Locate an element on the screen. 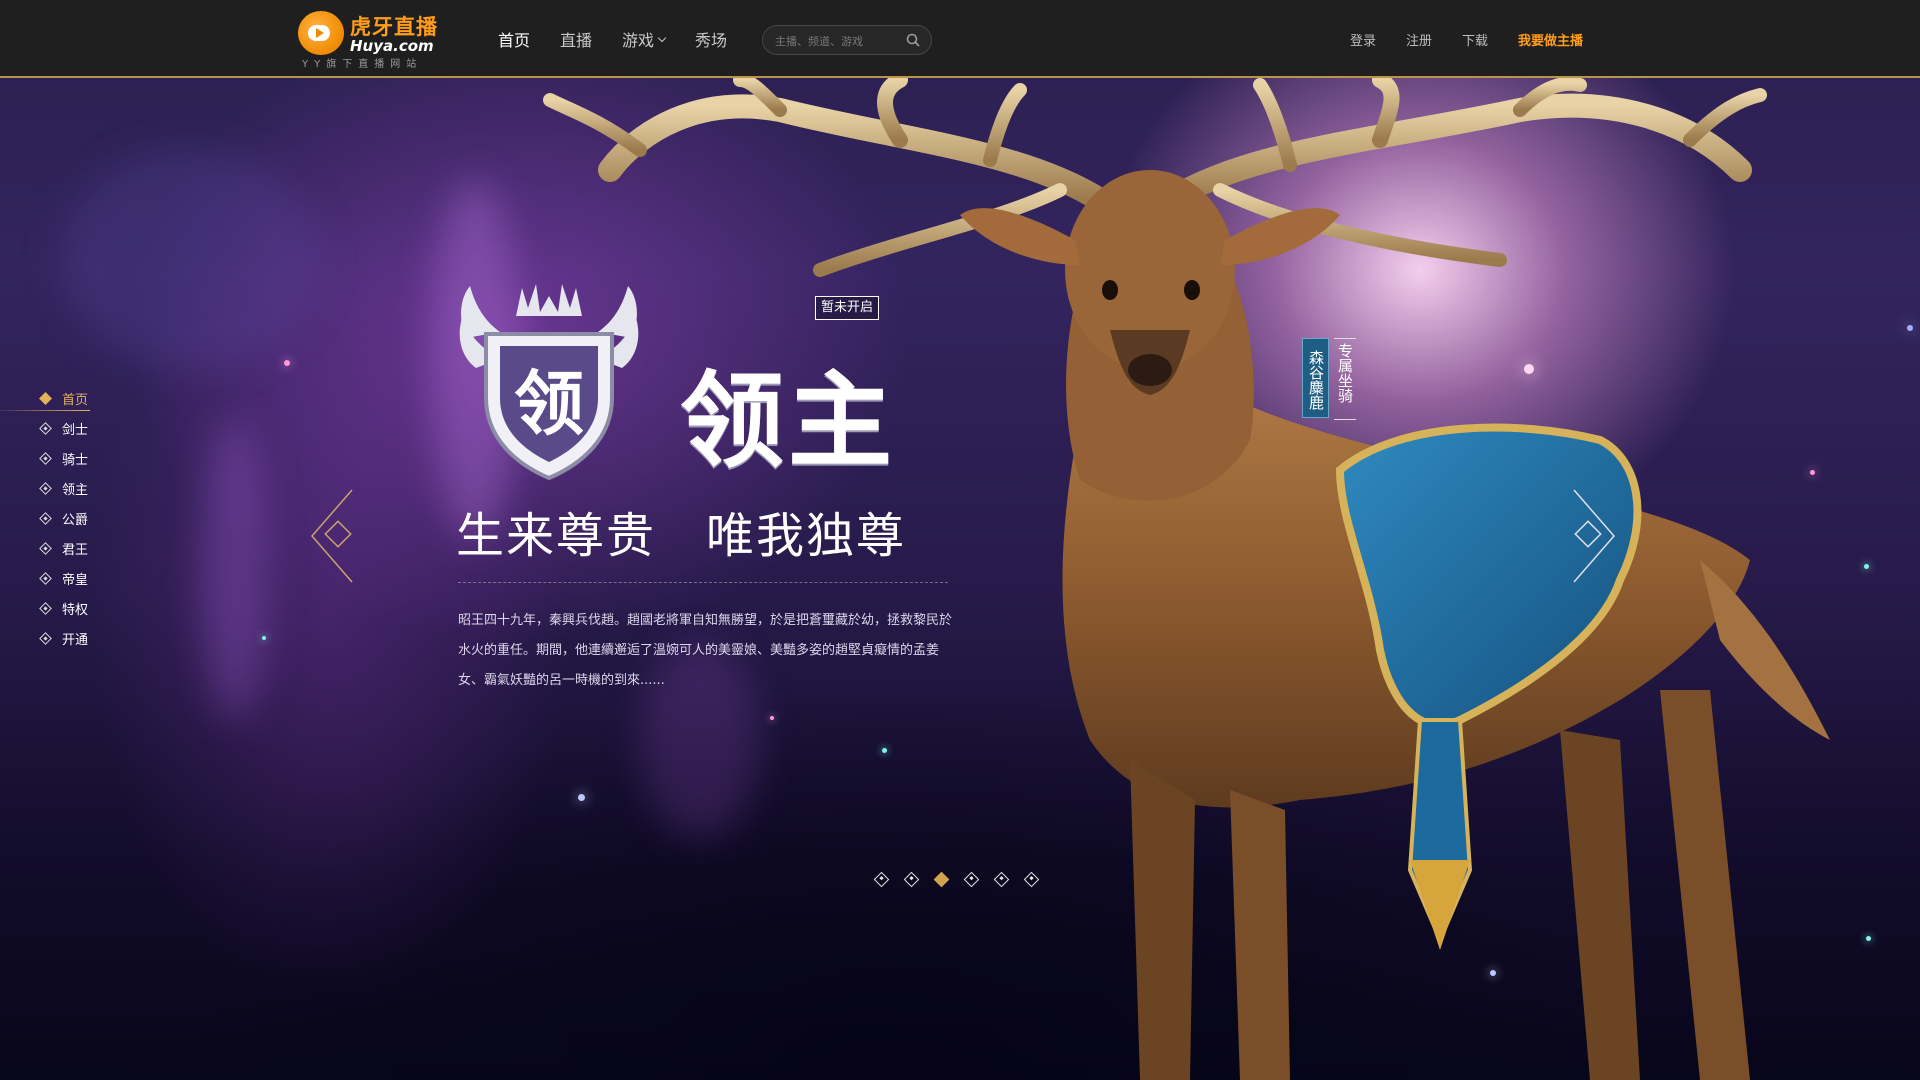 Image resolution: width=1920 pixels, height=1080 pixels. side-item-label: 君王 is located at coordinates (75, 550).